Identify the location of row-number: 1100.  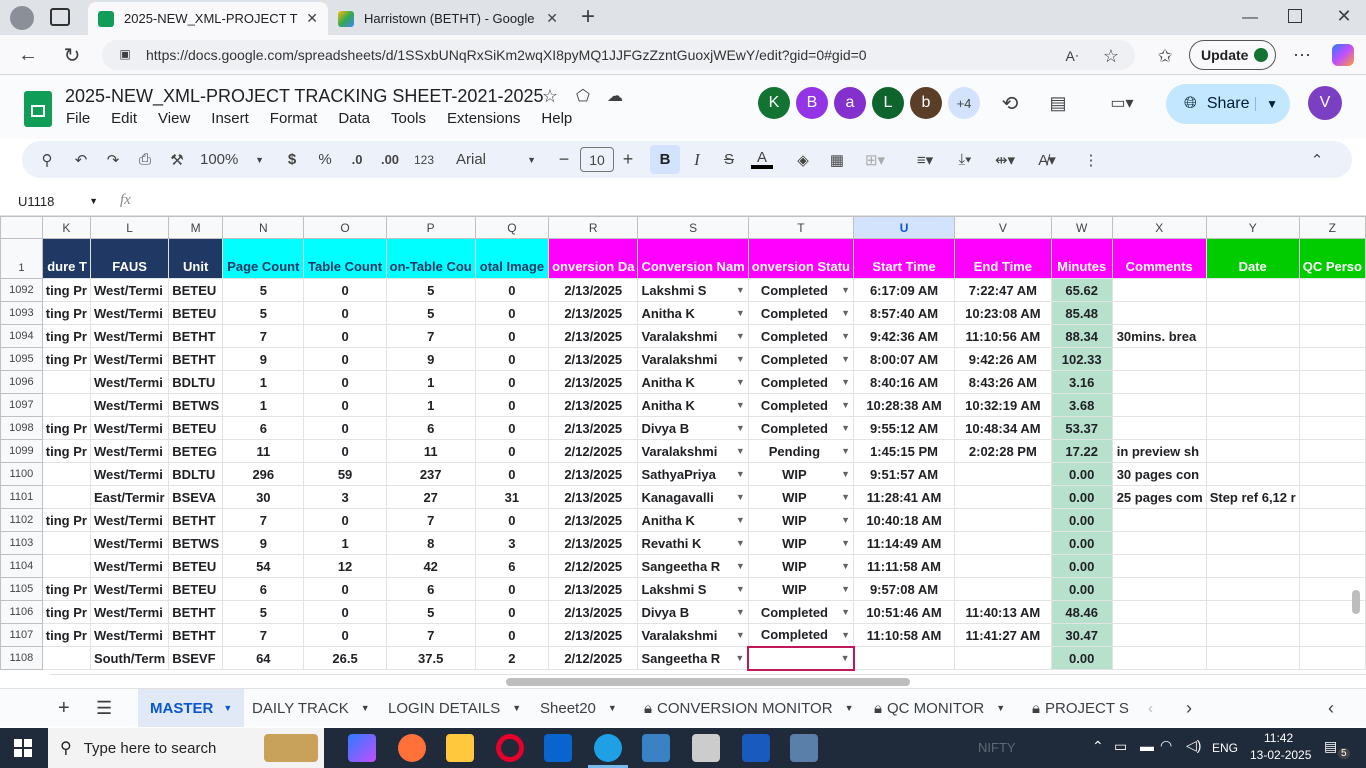
(21, 474).